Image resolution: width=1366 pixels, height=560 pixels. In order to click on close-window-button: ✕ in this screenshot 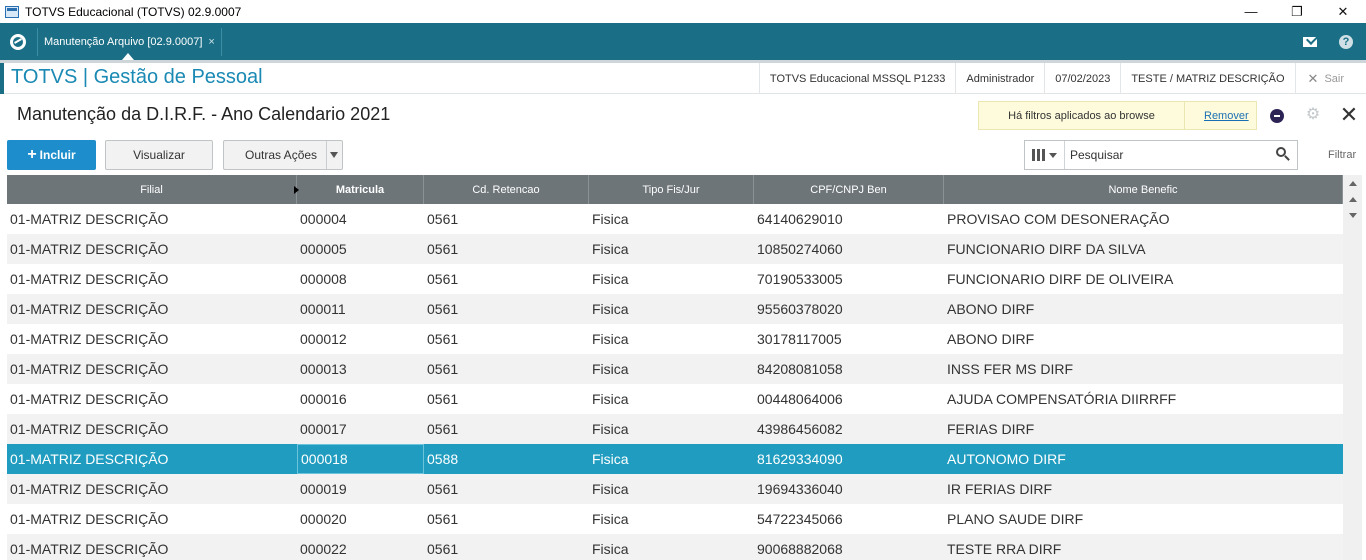, I will do `click(1343, 11)`.